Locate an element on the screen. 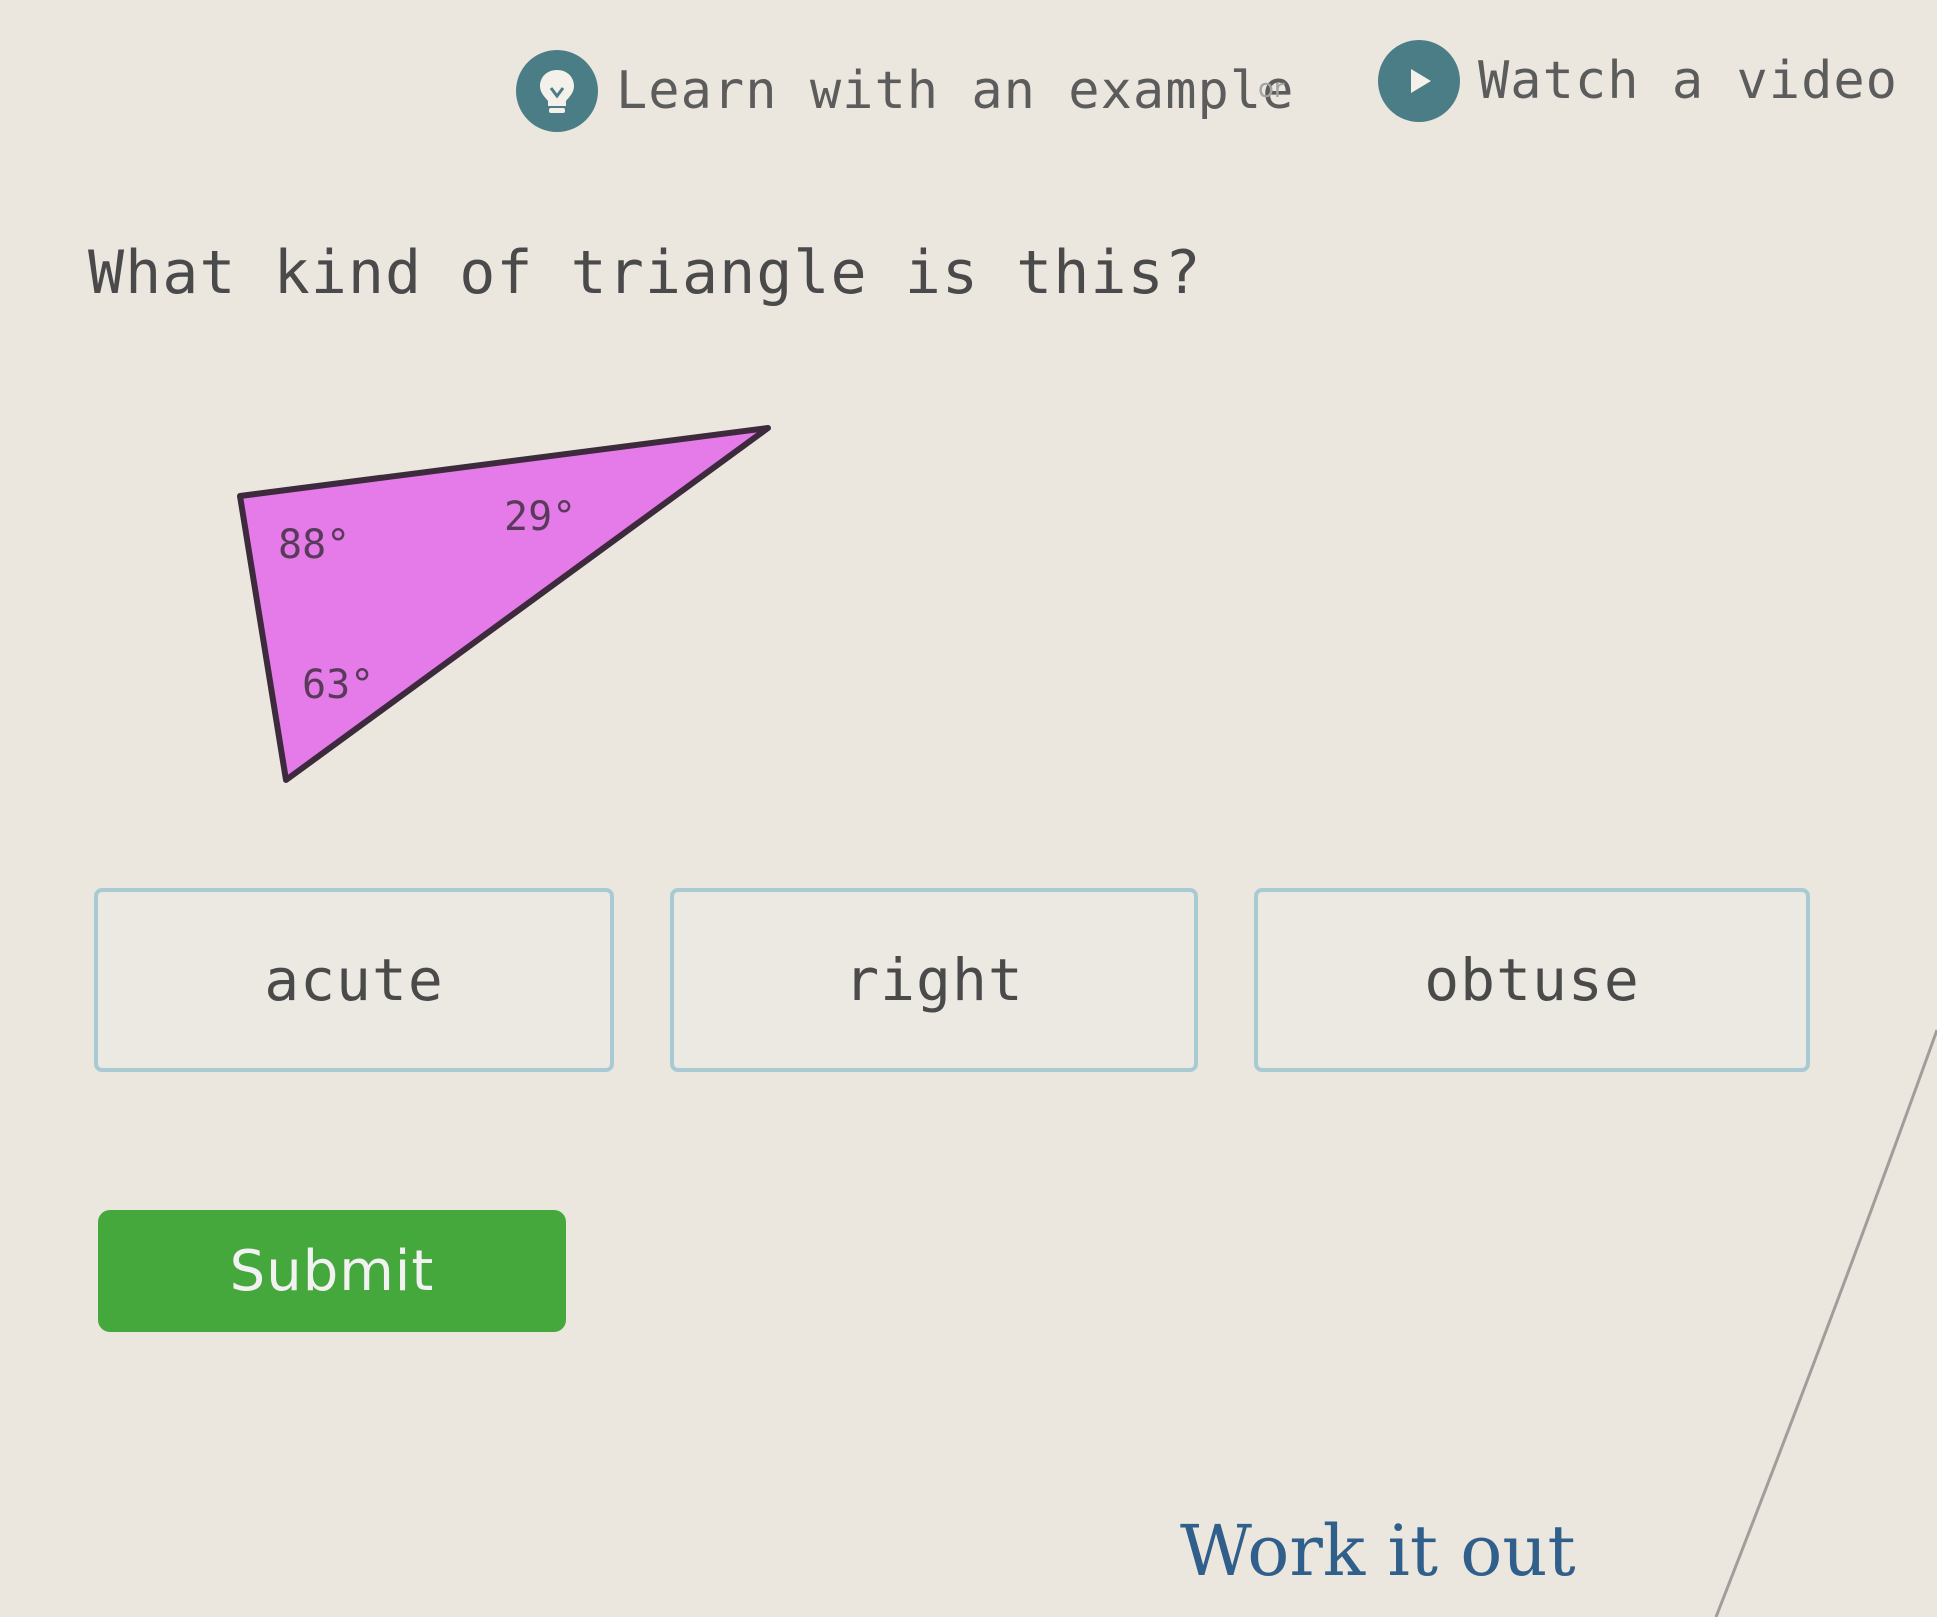 This screenshot has width=1937, height=1617. submit-button: Submit is located at coordinates (332, 1271).